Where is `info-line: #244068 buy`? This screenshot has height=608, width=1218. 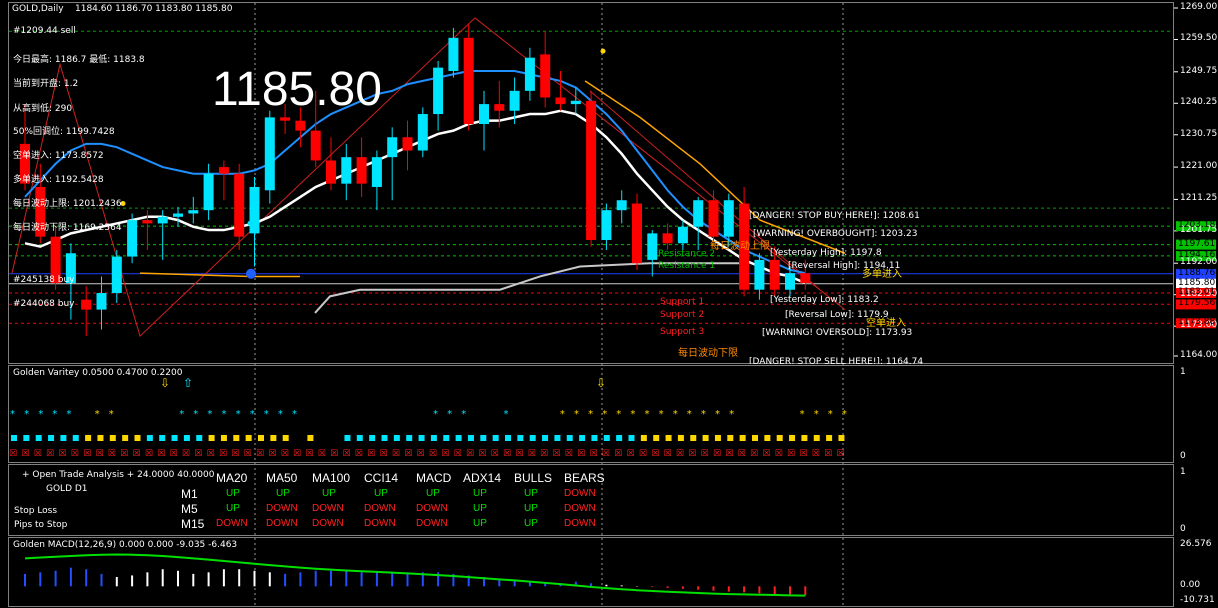
info-line: #244068 buy is located at coordinates (44, 304).